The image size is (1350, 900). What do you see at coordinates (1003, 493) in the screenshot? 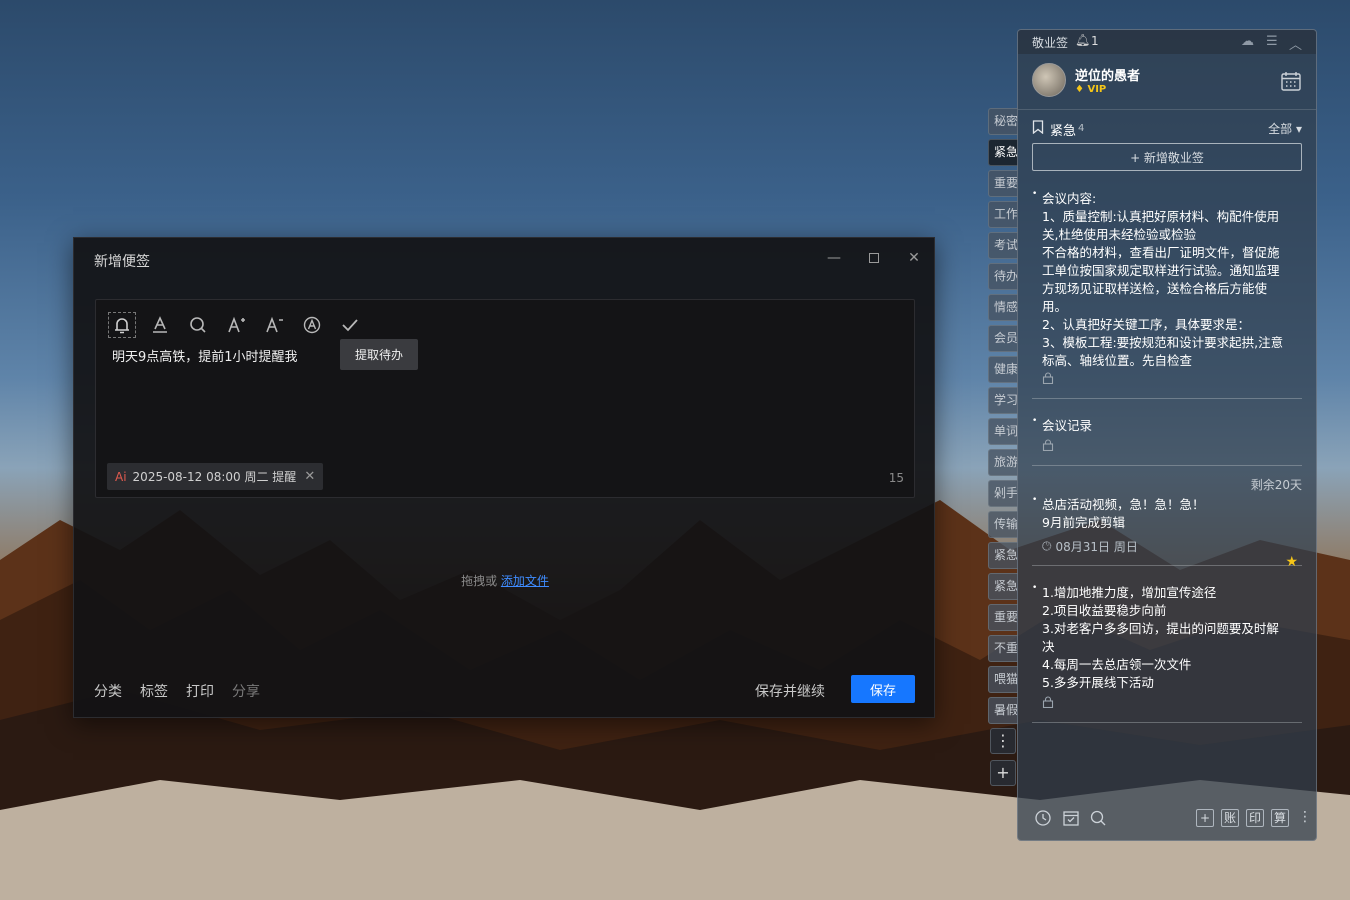
I see `tab-shopping: 剁手` at bounding box center [1003, 493].